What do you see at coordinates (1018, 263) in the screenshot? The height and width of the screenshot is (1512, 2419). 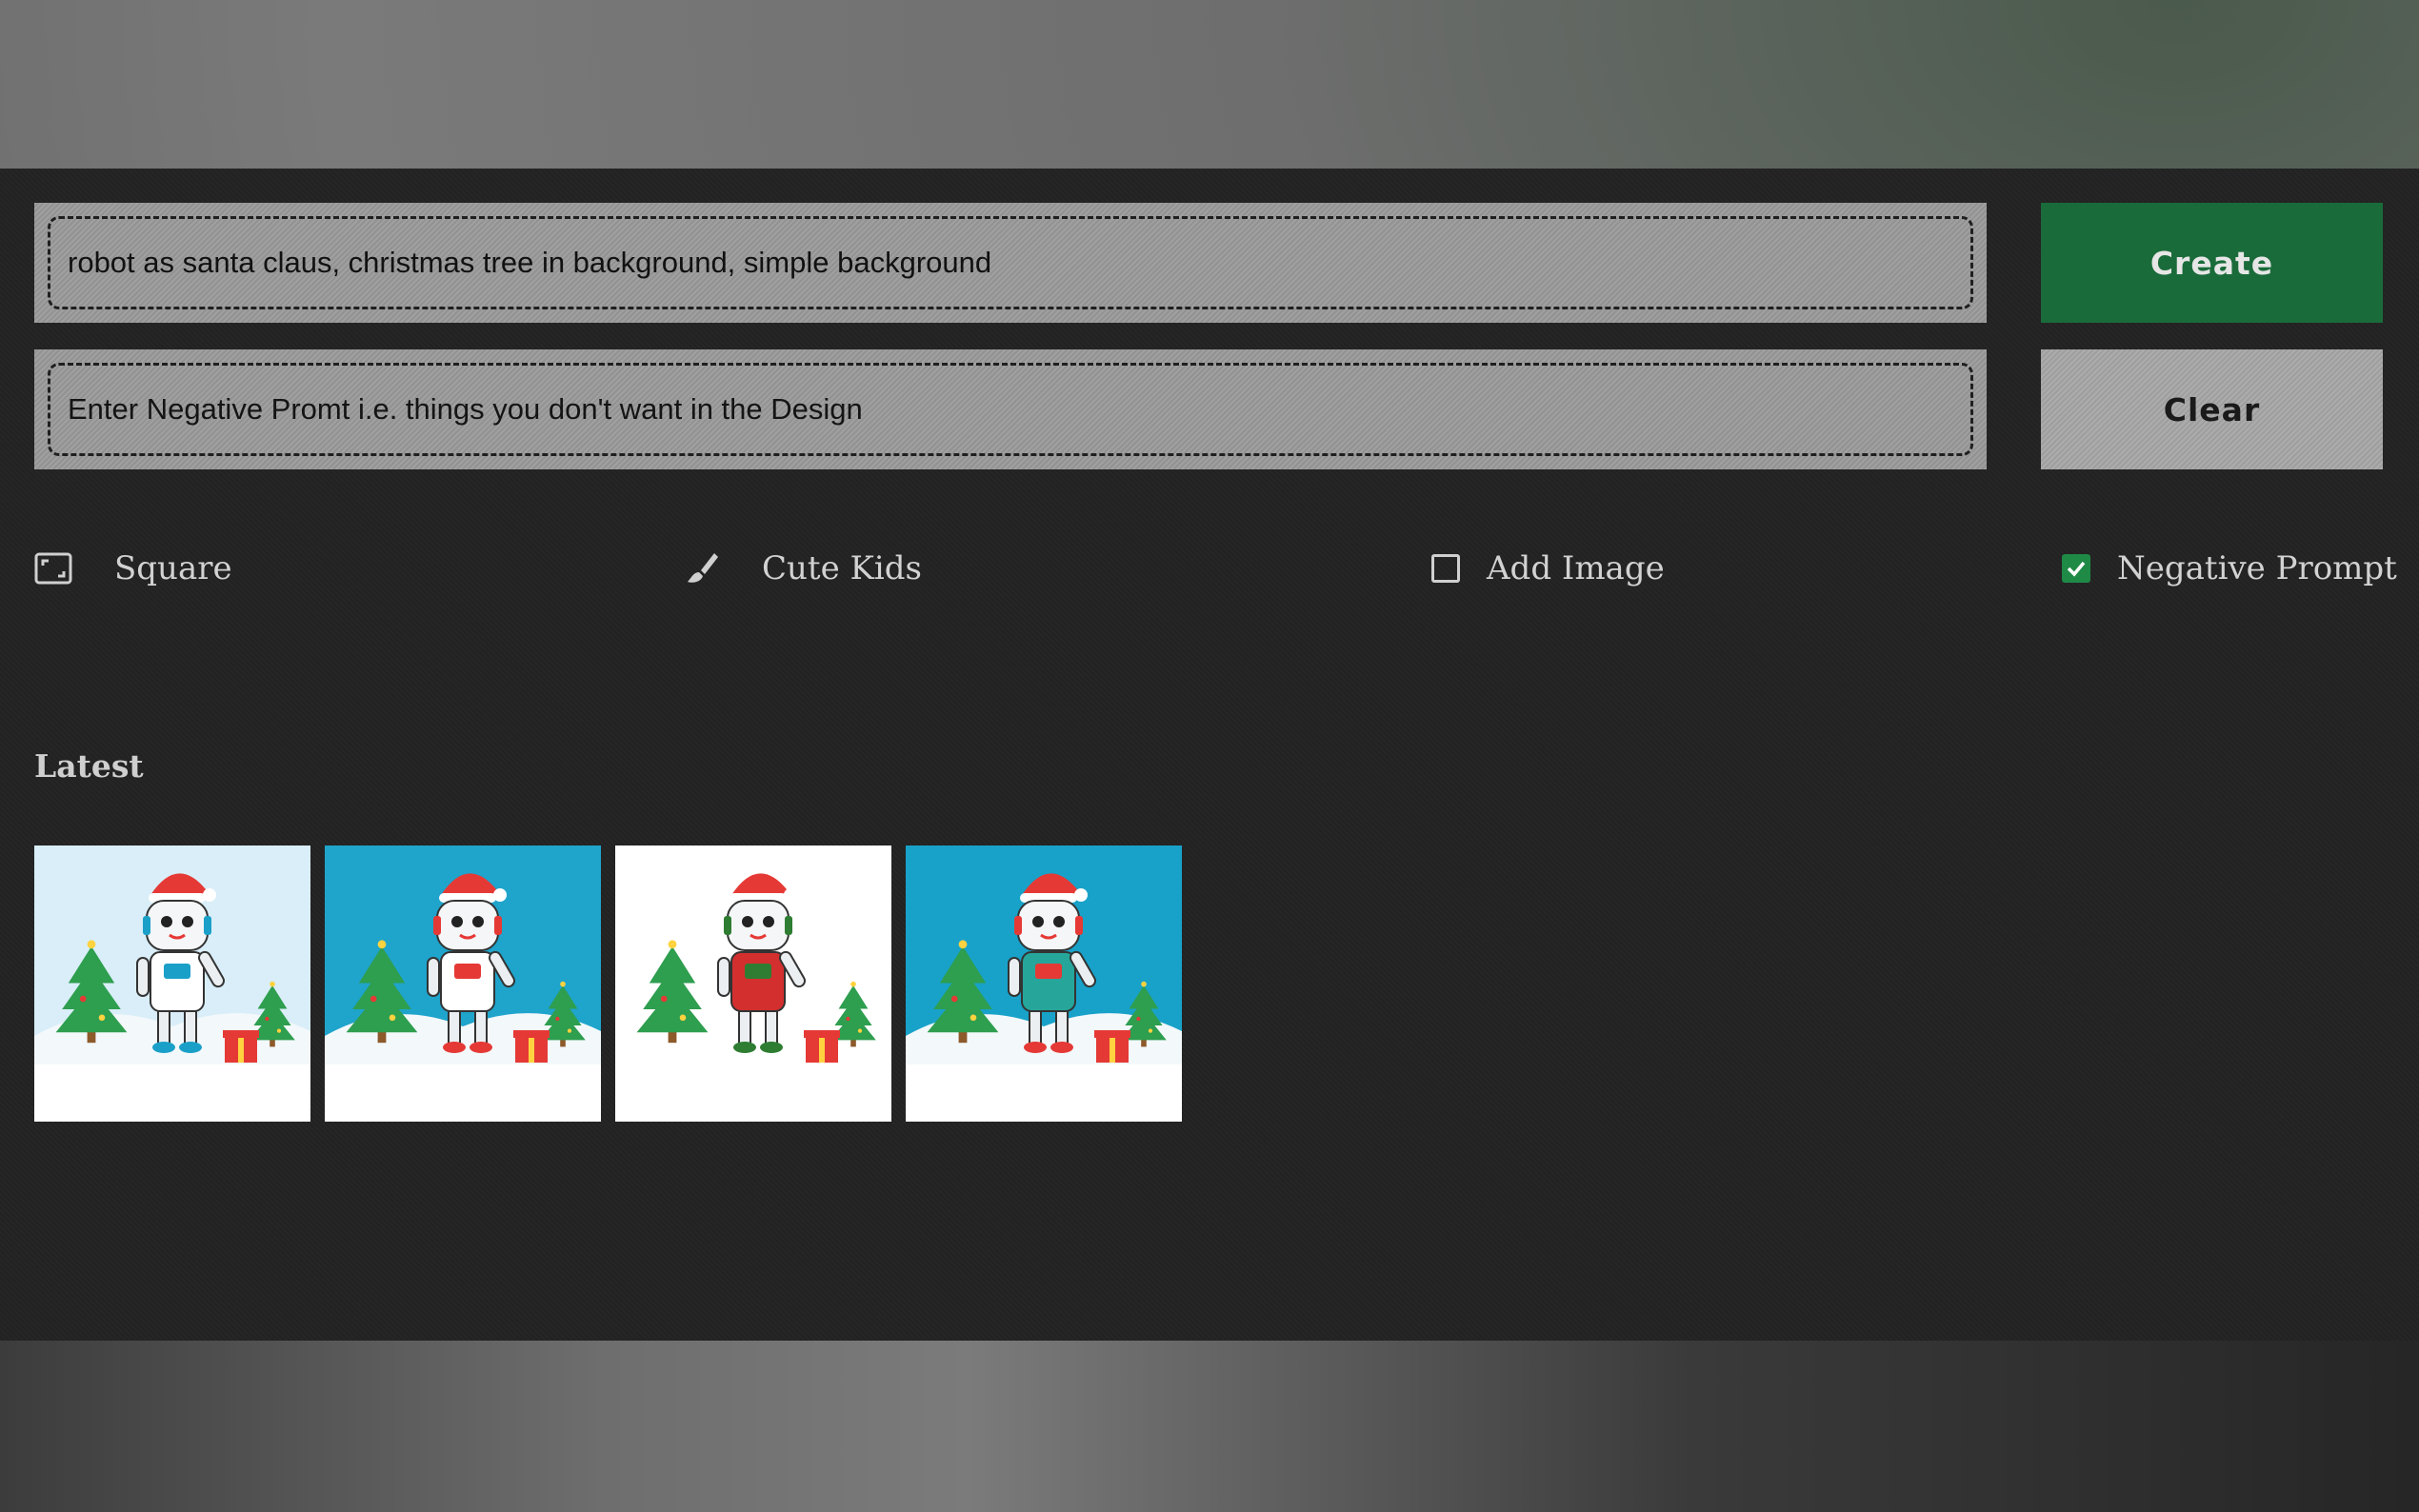 I see `prompt-input` at bounding box center [1018, 263].